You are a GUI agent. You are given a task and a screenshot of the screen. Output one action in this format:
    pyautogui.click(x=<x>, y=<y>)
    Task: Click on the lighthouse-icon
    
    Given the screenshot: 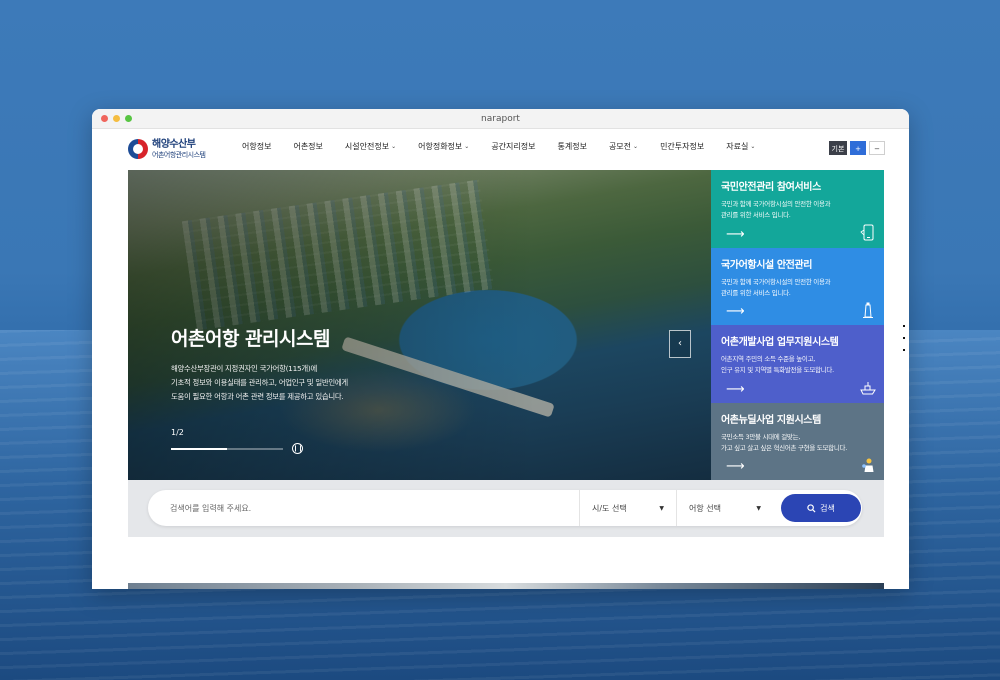 What is the action you would take?
    pyautogui.click(x=868, y=310)
    